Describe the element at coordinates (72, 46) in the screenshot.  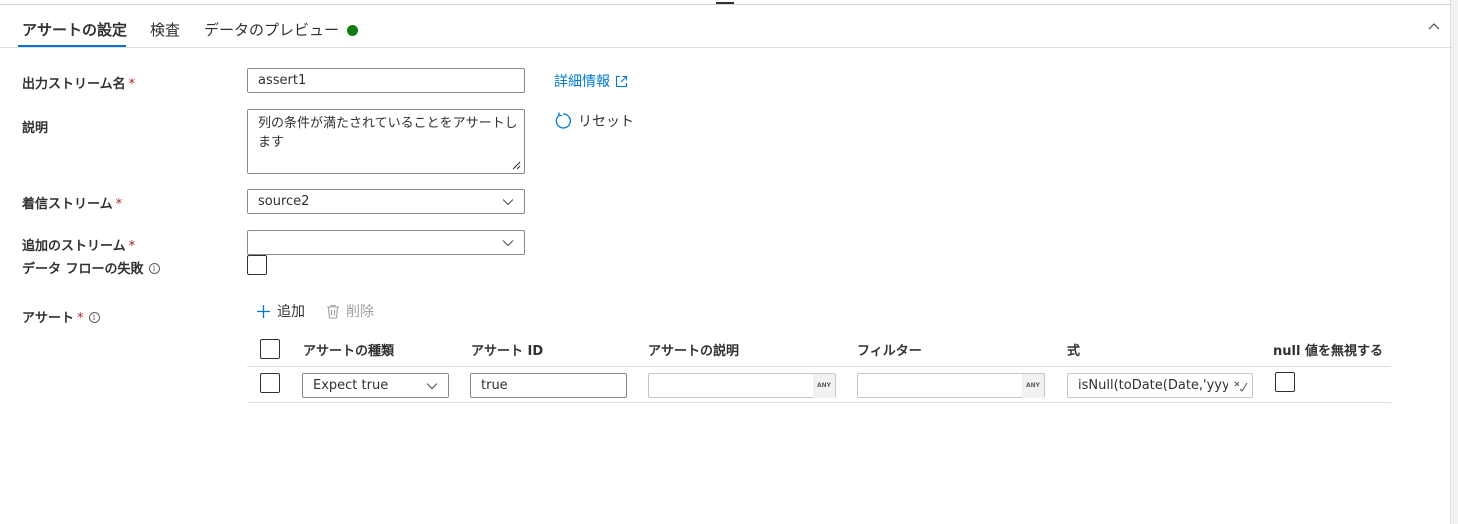
I see `active-tab-indicator` at that location.